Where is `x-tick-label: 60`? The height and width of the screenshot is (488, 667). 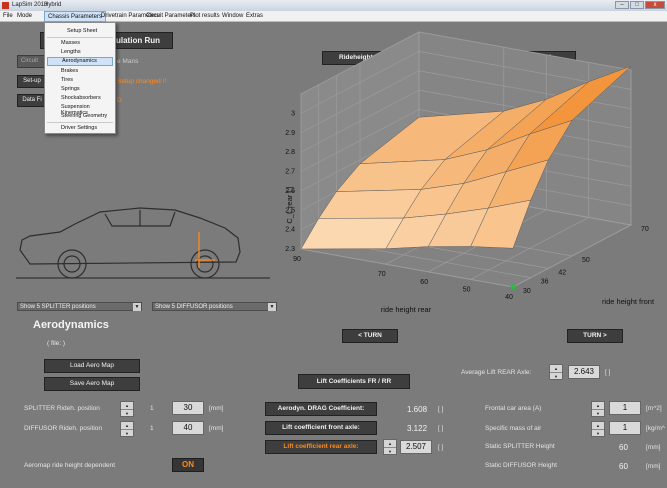
x-tick-label: 60 is located at coordinates (424, 282).